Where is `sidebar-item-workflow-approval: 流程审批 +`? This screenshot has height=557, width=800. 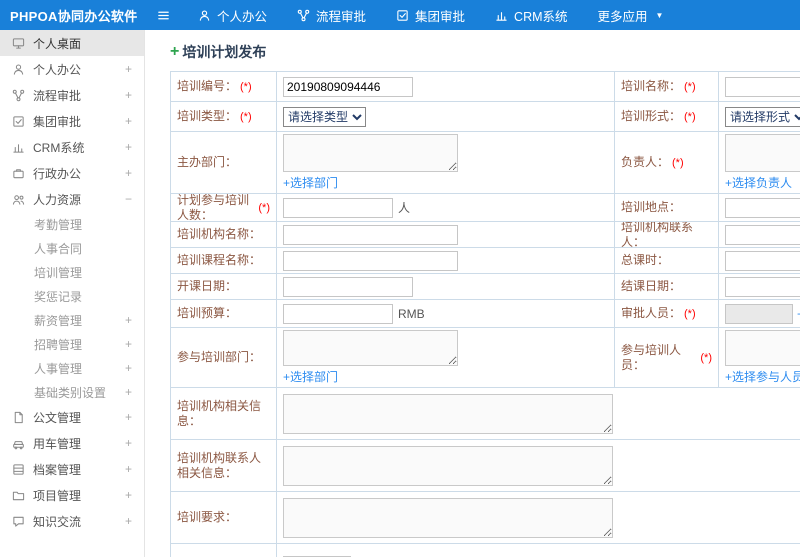
sidebar-item-workflow-approval: 流程审批 + is located at coordinates (72, 95).